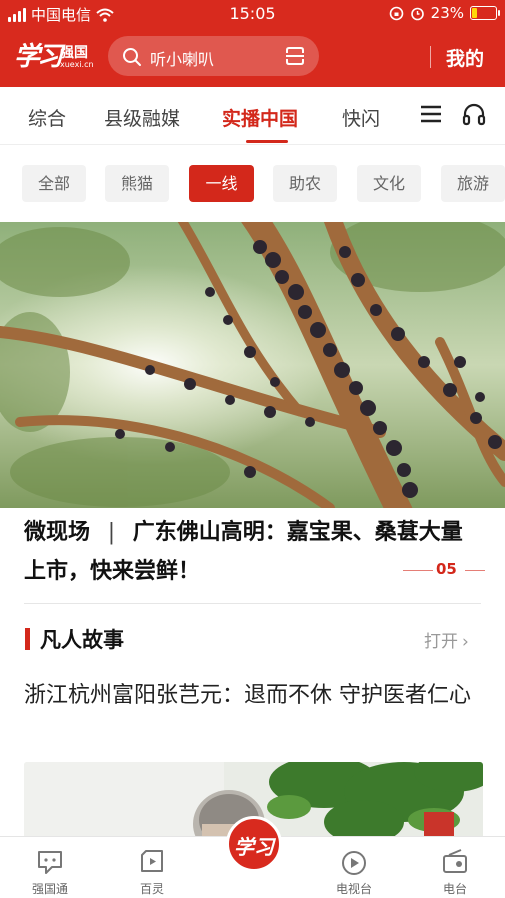  What do you see at coordinates (152, 861) in the screenshot?
I see `short-video-icon` at bounding box center [152, 861].